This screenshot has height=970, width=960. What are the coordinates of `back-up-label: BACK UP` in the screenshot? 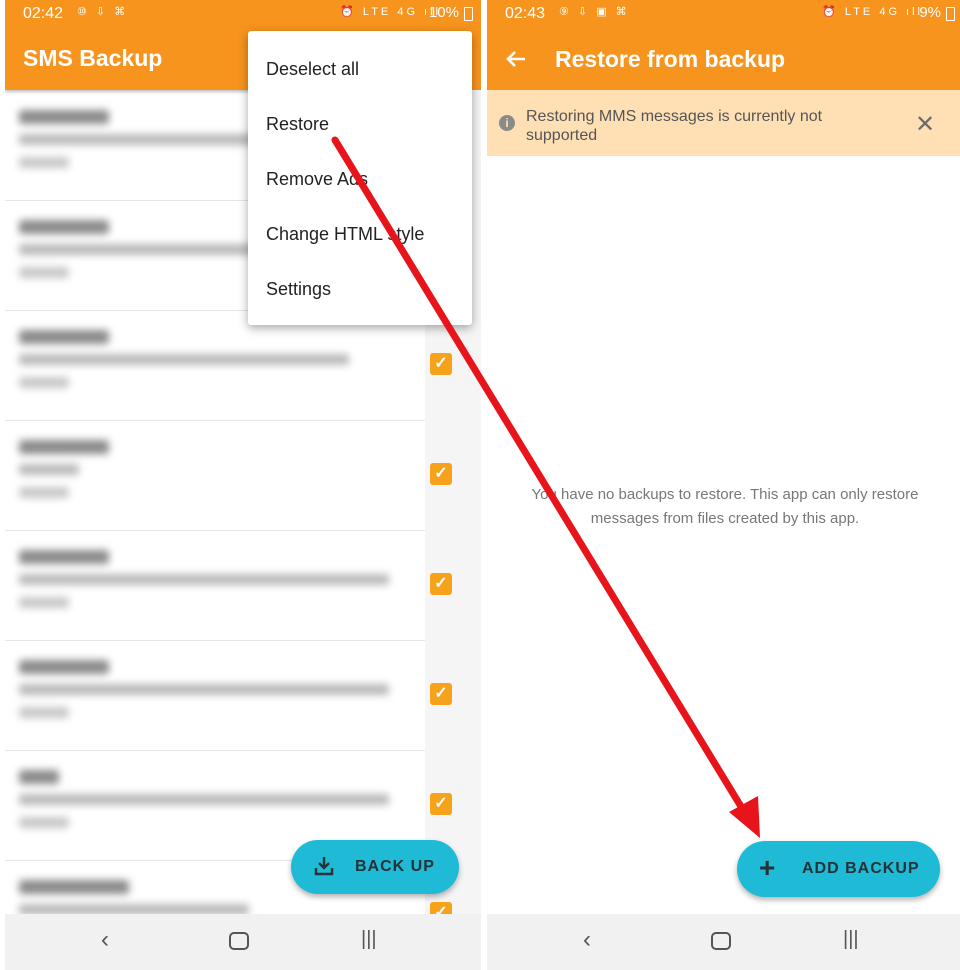 It's located at (395, 866).